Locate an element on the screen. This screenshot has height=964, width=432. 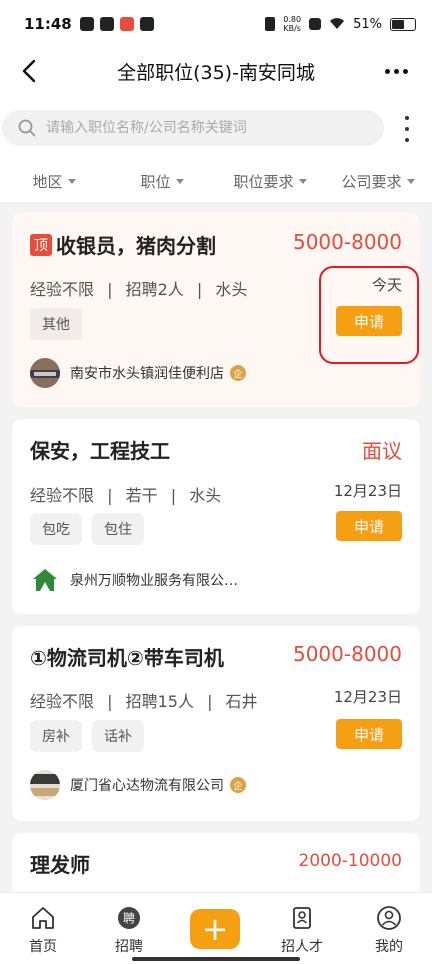
search-input is located at coordinates (196, 128).